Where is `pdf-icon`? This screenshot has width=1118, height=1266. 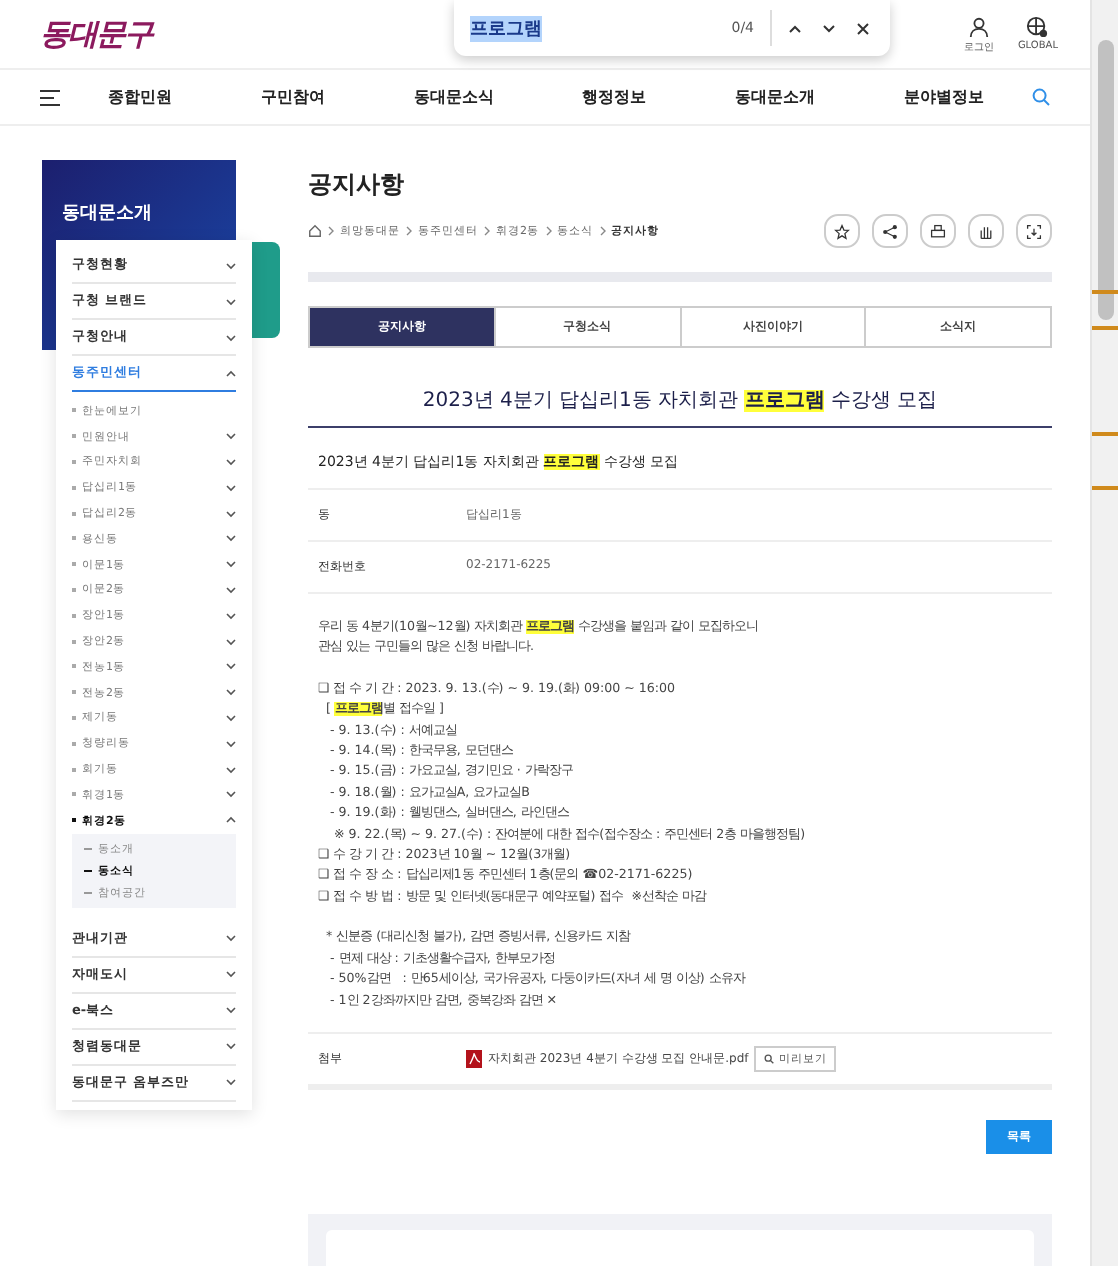 pdf-icon is located at coordinates (474, 1058).